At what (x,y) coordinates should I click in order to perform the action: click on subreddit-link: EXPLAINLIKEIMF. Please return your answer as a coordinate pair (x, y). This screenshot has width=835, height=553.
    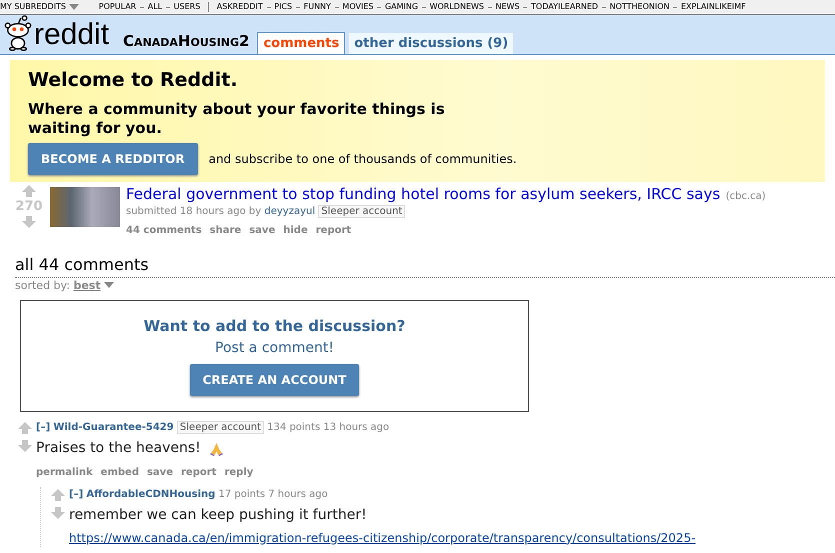
    Looking at the image, I should click on (713, 7).